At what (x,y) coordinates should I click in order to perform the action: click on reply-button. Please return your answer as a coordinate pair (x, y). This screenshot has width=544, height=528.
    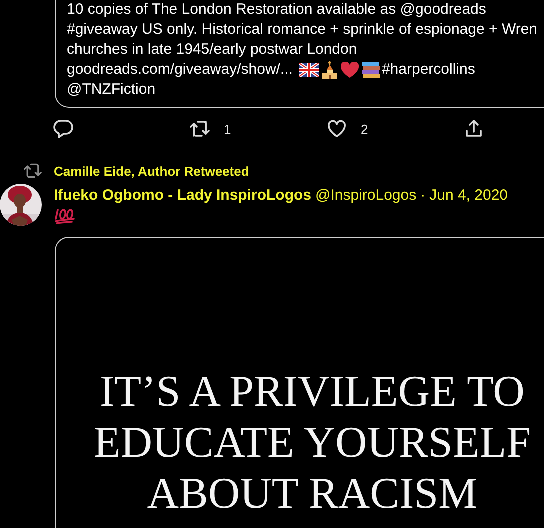
    Looking at the image, I should click on (63, 129).